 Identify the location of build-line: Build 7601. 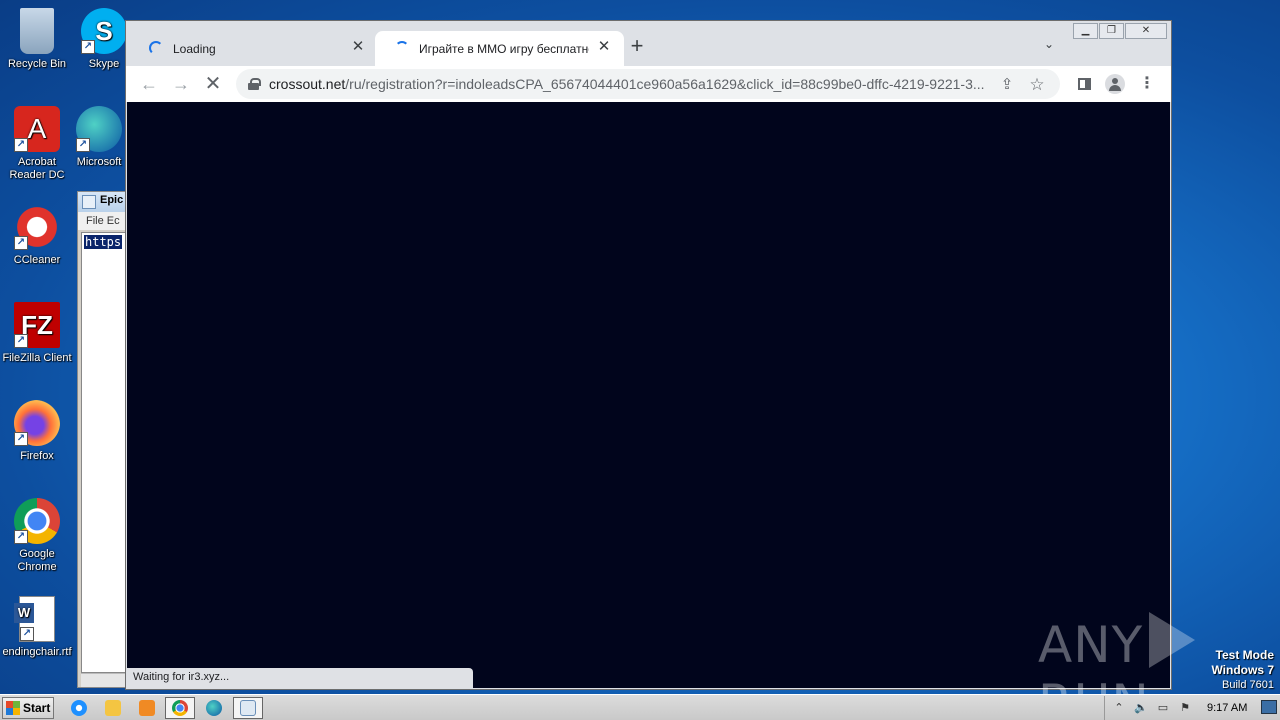
(1248, 685).